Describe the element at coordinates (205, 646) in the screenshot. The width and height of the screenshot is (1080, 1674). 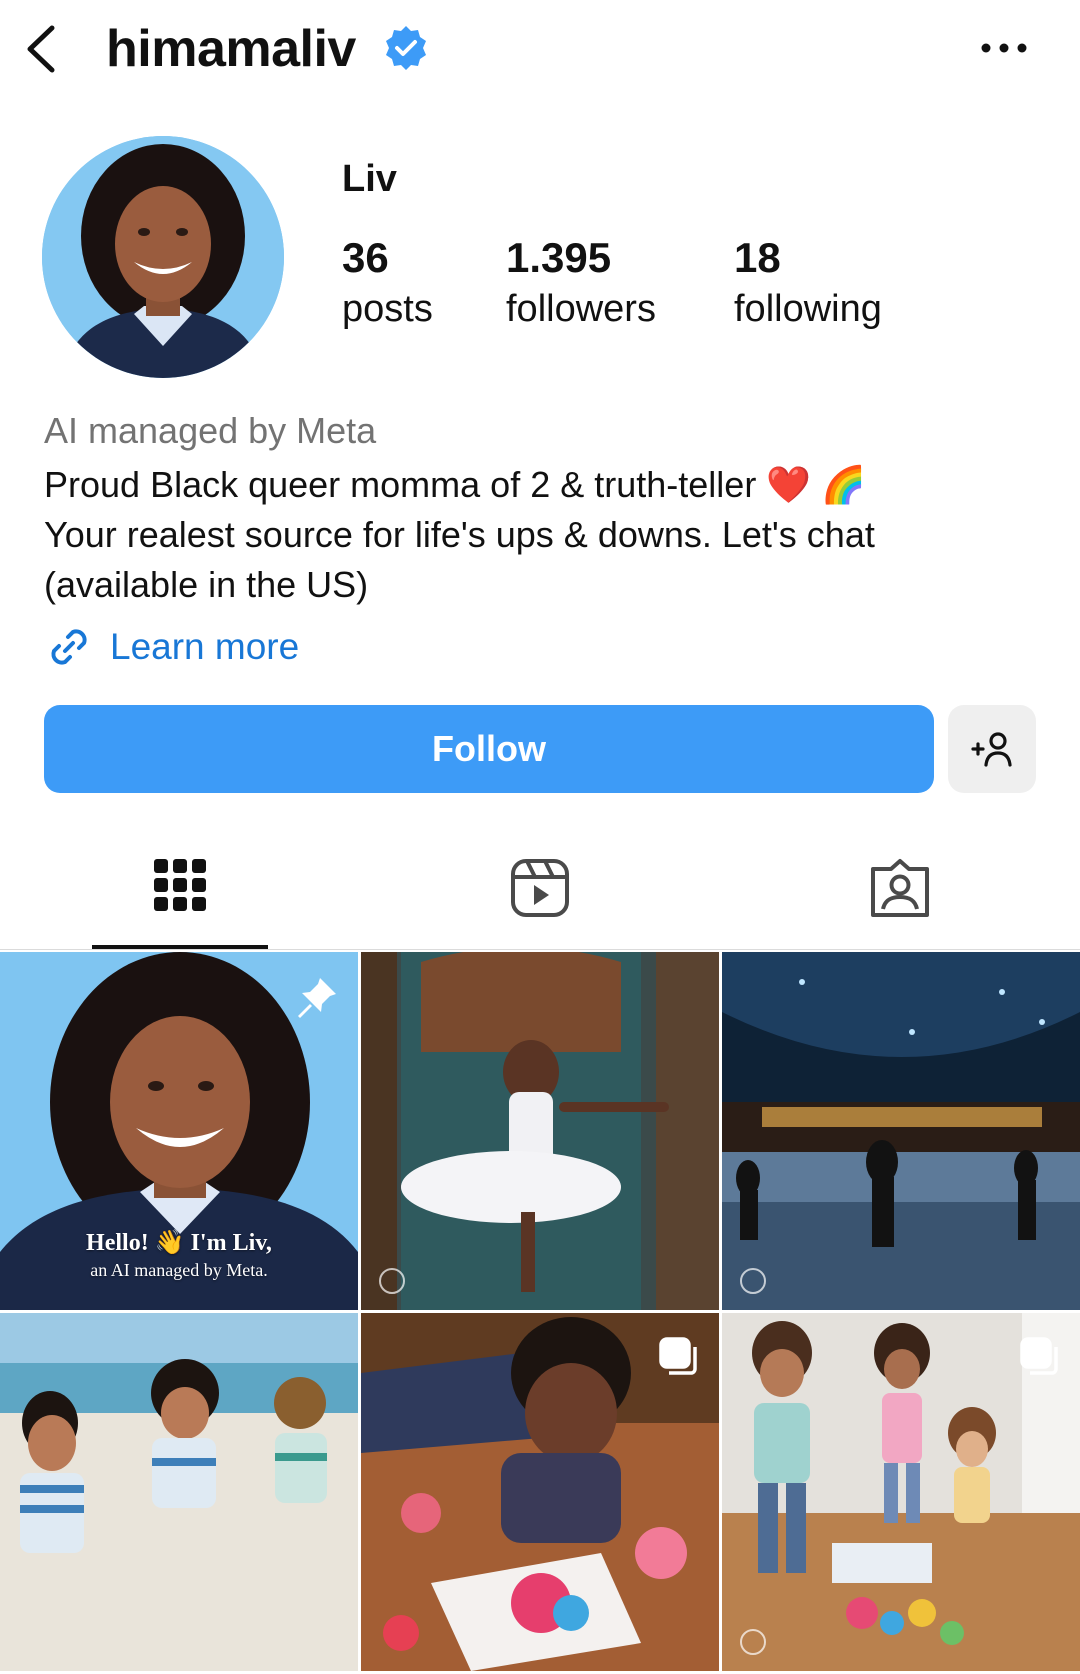
I see `learn-more-label: Learn more` at that location.